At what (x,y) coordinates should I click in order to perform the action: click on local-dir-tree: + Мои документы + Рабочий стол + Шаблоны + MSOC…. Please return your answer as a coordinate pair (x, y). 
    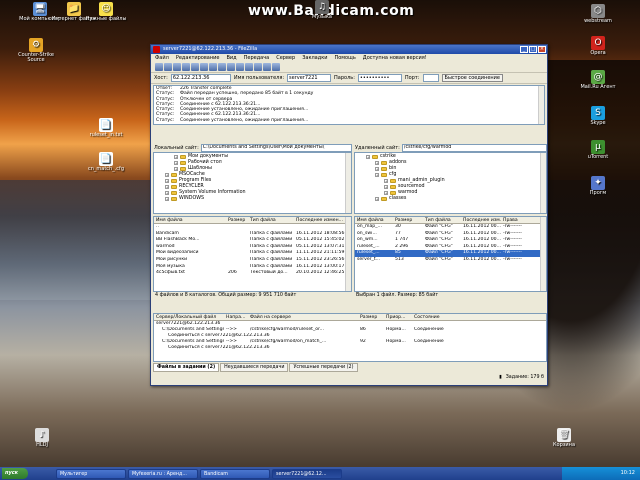
    Looking at the image, I should click on (252, 183).